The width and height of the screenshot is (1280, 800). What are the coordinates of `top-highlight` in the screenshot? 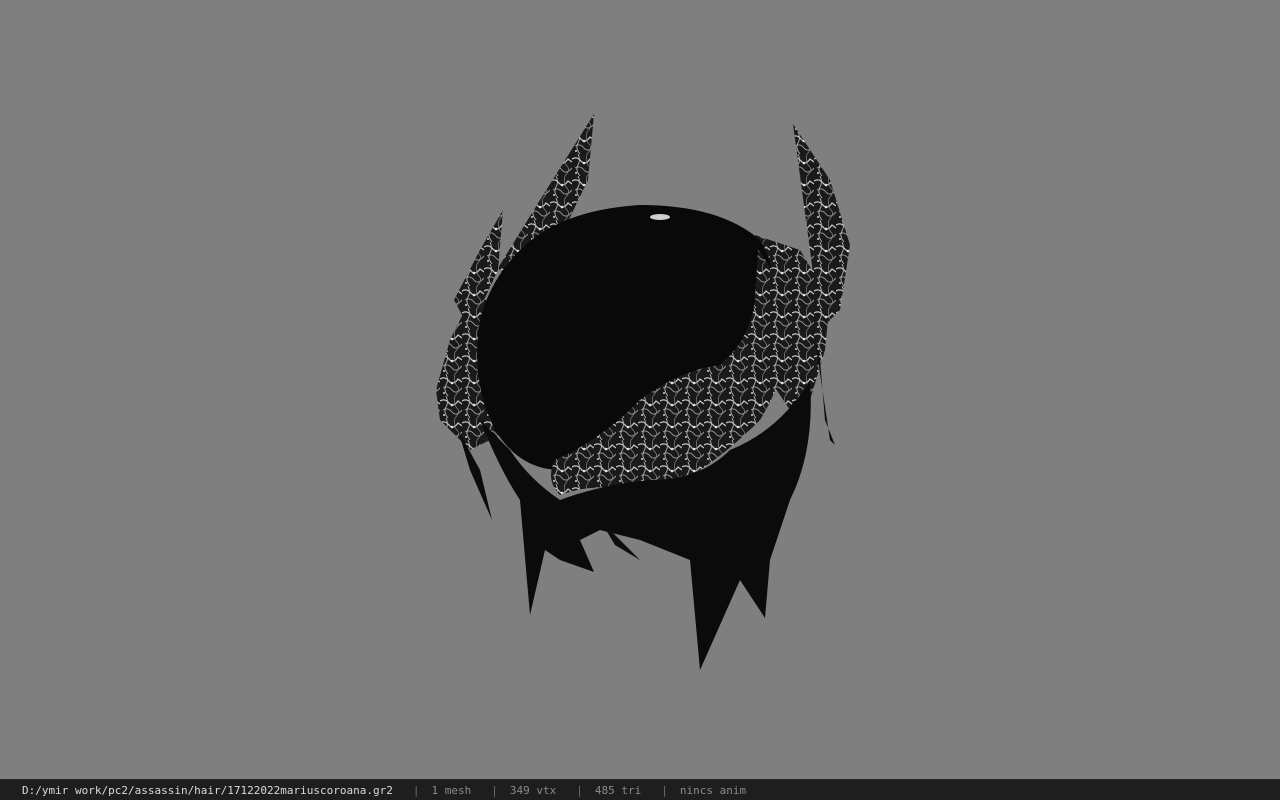 It's located at (660, 217).